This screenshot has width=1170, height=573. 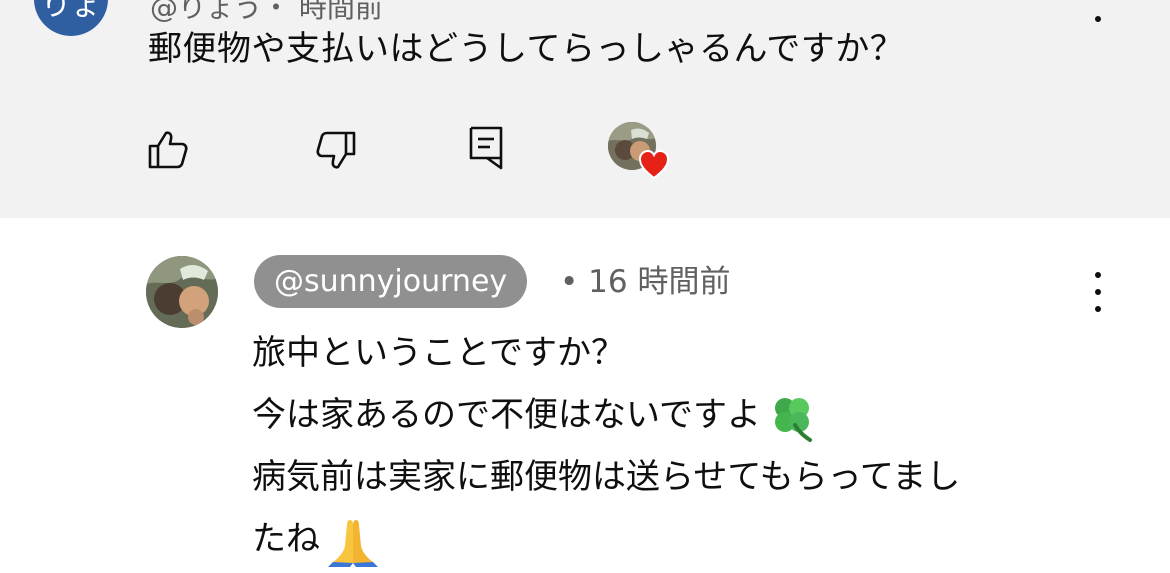 I want to click on reply-icon, so click(x=486, y=148).